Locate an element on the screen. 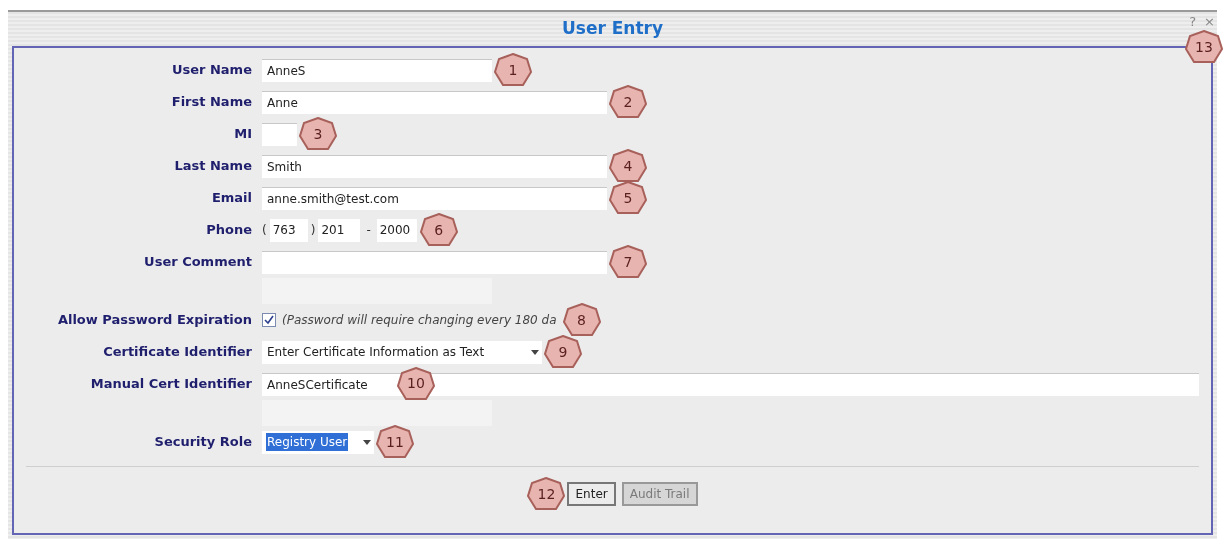 The width and height of the screenshot is (1225, 539). callout-marker: 5 is located at coordinates (628, 198).